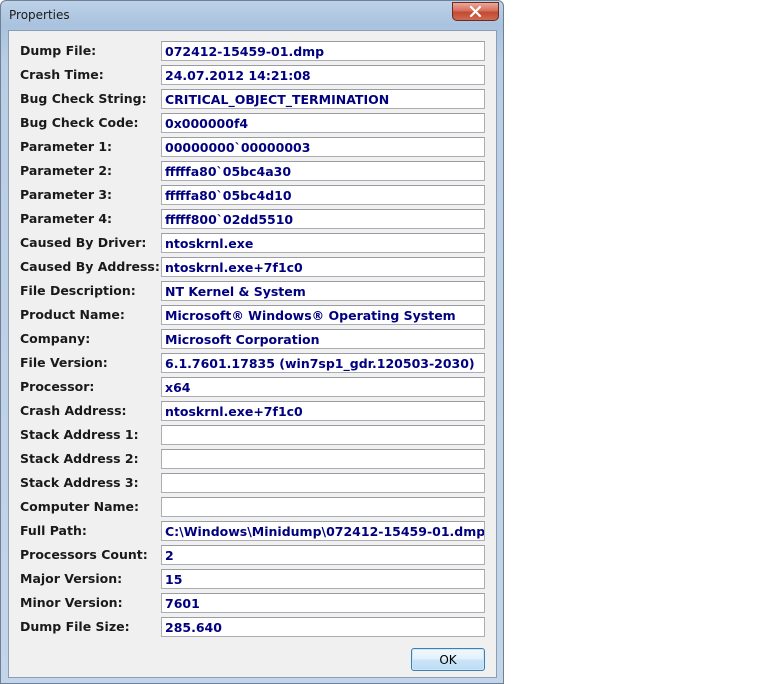 This screenshot has width=768, height=684. What do you see at coordinates (323, 627) in the screenshot?
I see `property-value-field: 285.640` at bounding box center [323, 627].